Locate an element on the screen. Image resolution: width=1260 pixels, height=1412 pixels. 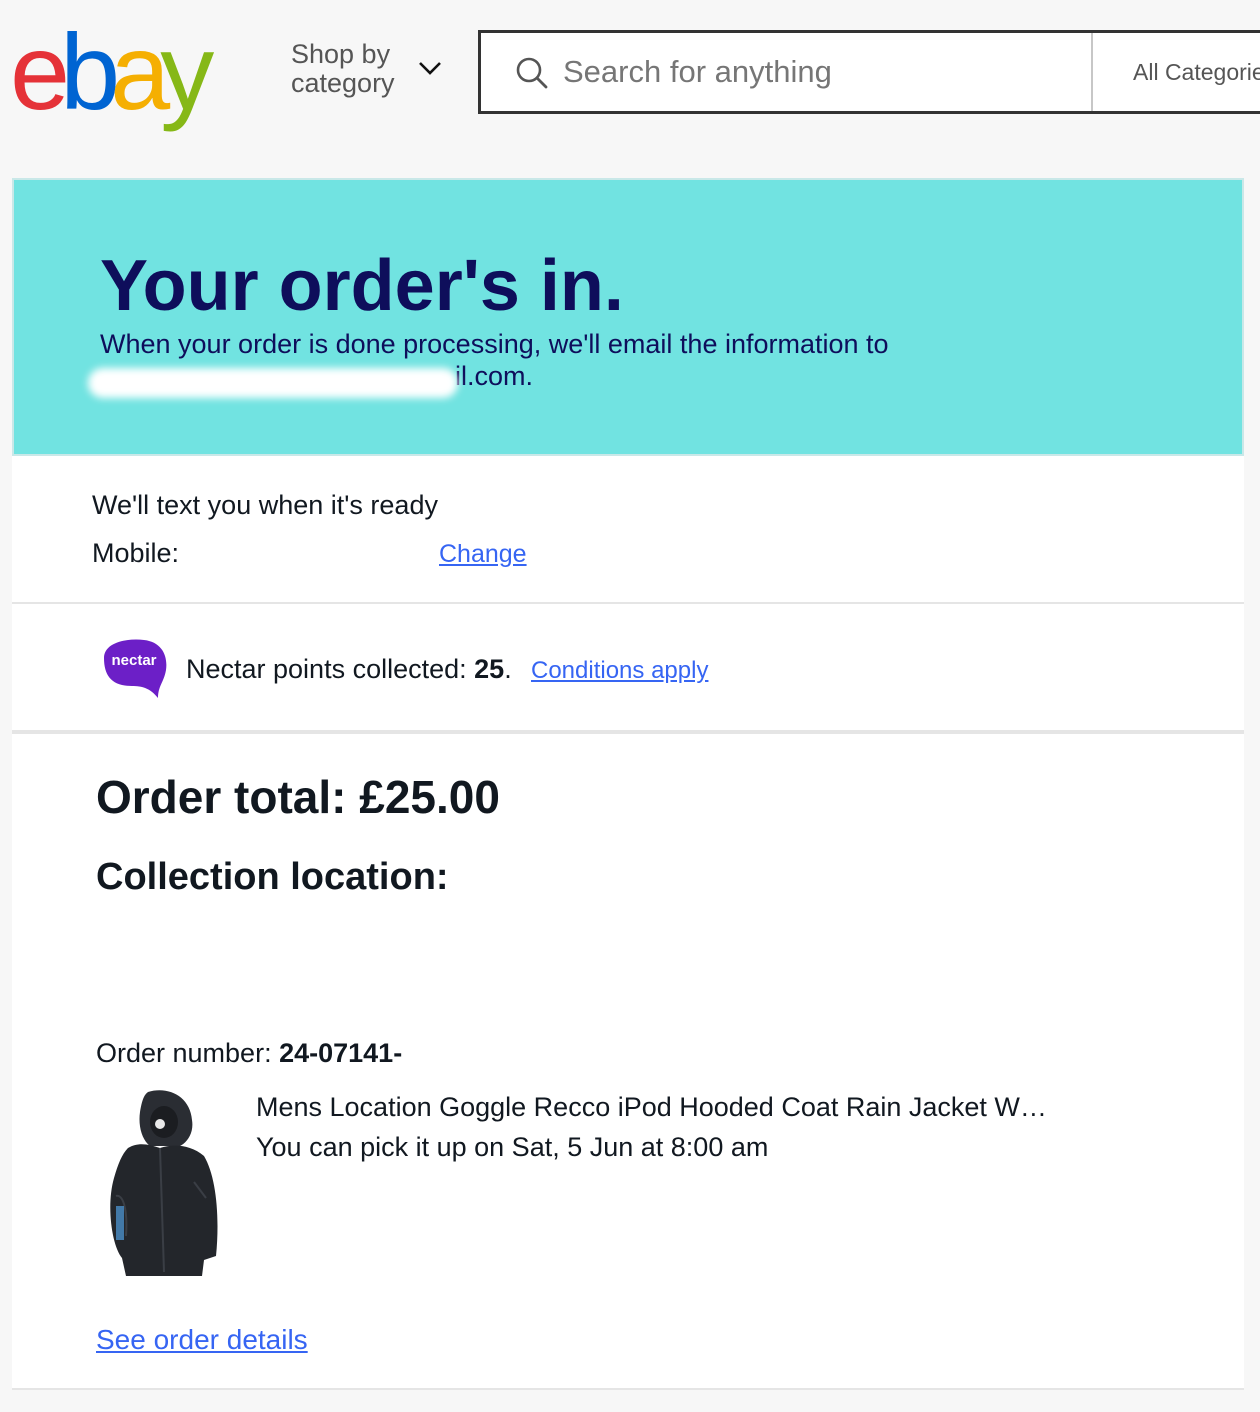
order-number: Order number: 24-07141- is located at coordinates (249, 1053).